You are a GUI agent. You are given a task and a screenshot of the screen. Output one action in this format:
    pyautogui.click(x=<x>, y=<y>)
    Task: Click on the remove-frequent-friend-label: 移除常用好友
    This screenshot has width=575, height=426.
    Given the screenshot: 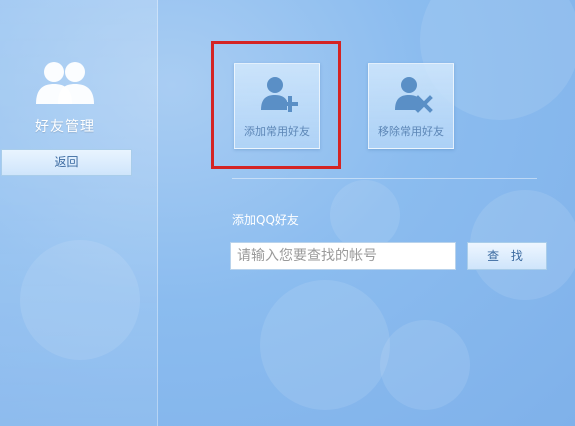 What is the action you would take?
    pyautogui.click(x=411, y=131)
    